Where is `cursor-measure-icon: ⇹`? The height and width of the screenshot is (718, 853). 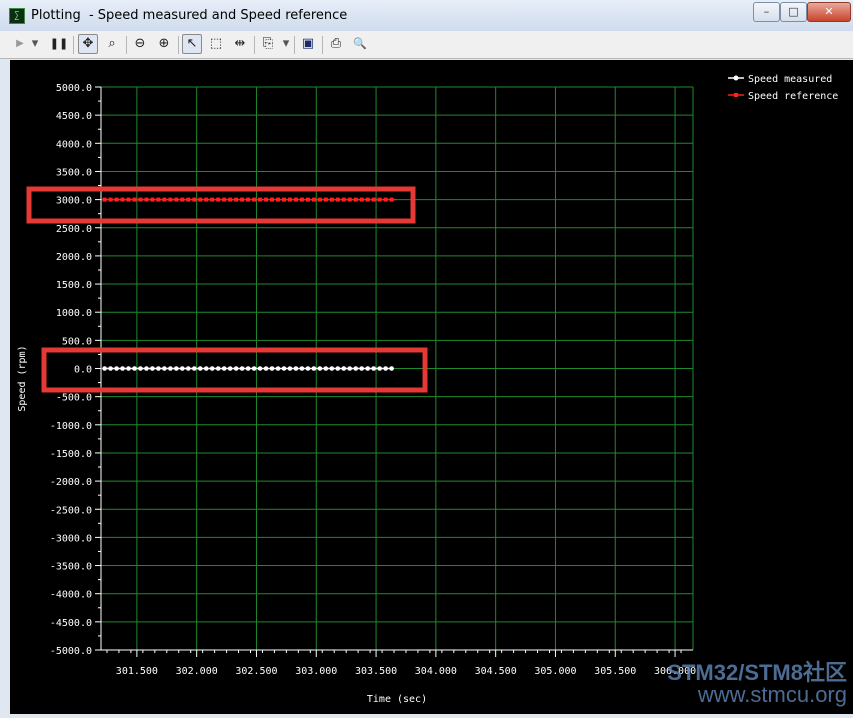
cursor-measure-icon: ⇹ is located at coordinates (240, 44).